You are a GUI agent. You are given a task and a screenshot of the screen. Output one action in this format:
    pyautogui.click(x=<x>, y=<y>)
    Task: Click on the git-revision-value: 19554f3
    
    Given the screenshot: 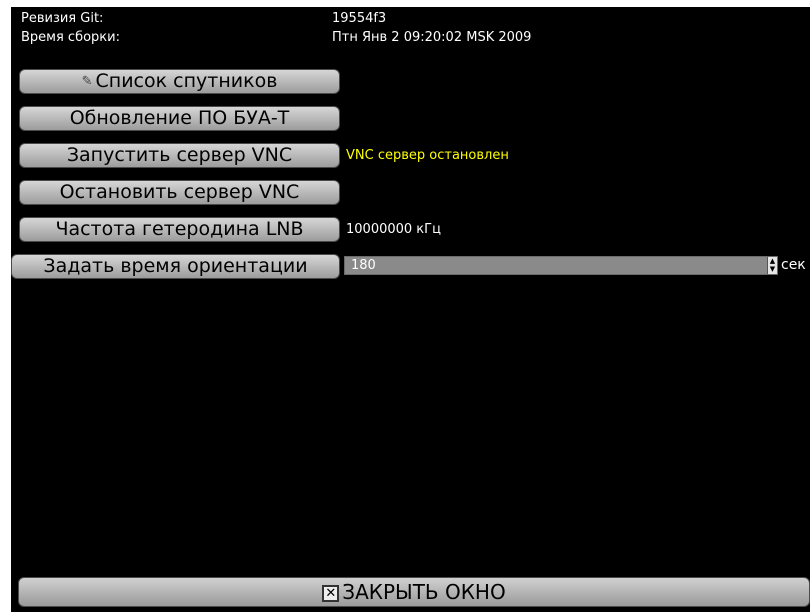 What is the action you would take?
    pyautogui.click(x=359, y=18)
    